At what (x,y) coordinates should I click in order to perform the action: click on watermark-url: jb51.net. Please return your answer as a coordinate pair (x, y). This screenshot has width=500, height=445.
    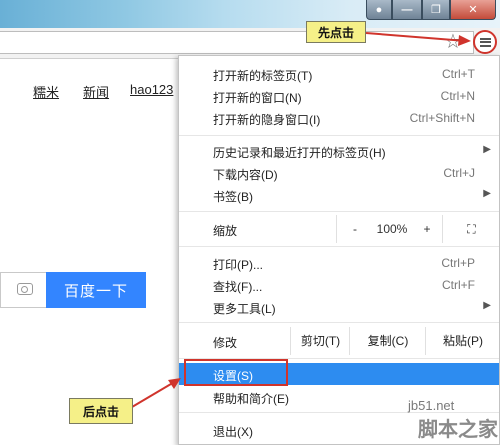
    Looking at the image, I should click on (431, 405).